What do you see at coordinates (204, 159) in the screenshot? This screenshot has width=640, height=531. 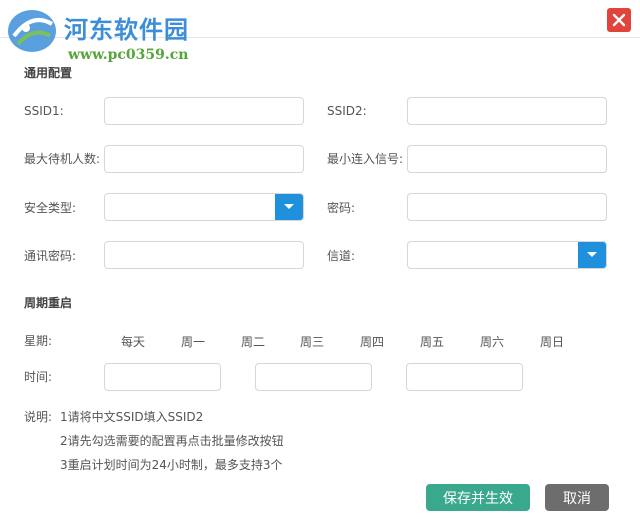 I see `max-standby-input` at bounding box center [204, 159].